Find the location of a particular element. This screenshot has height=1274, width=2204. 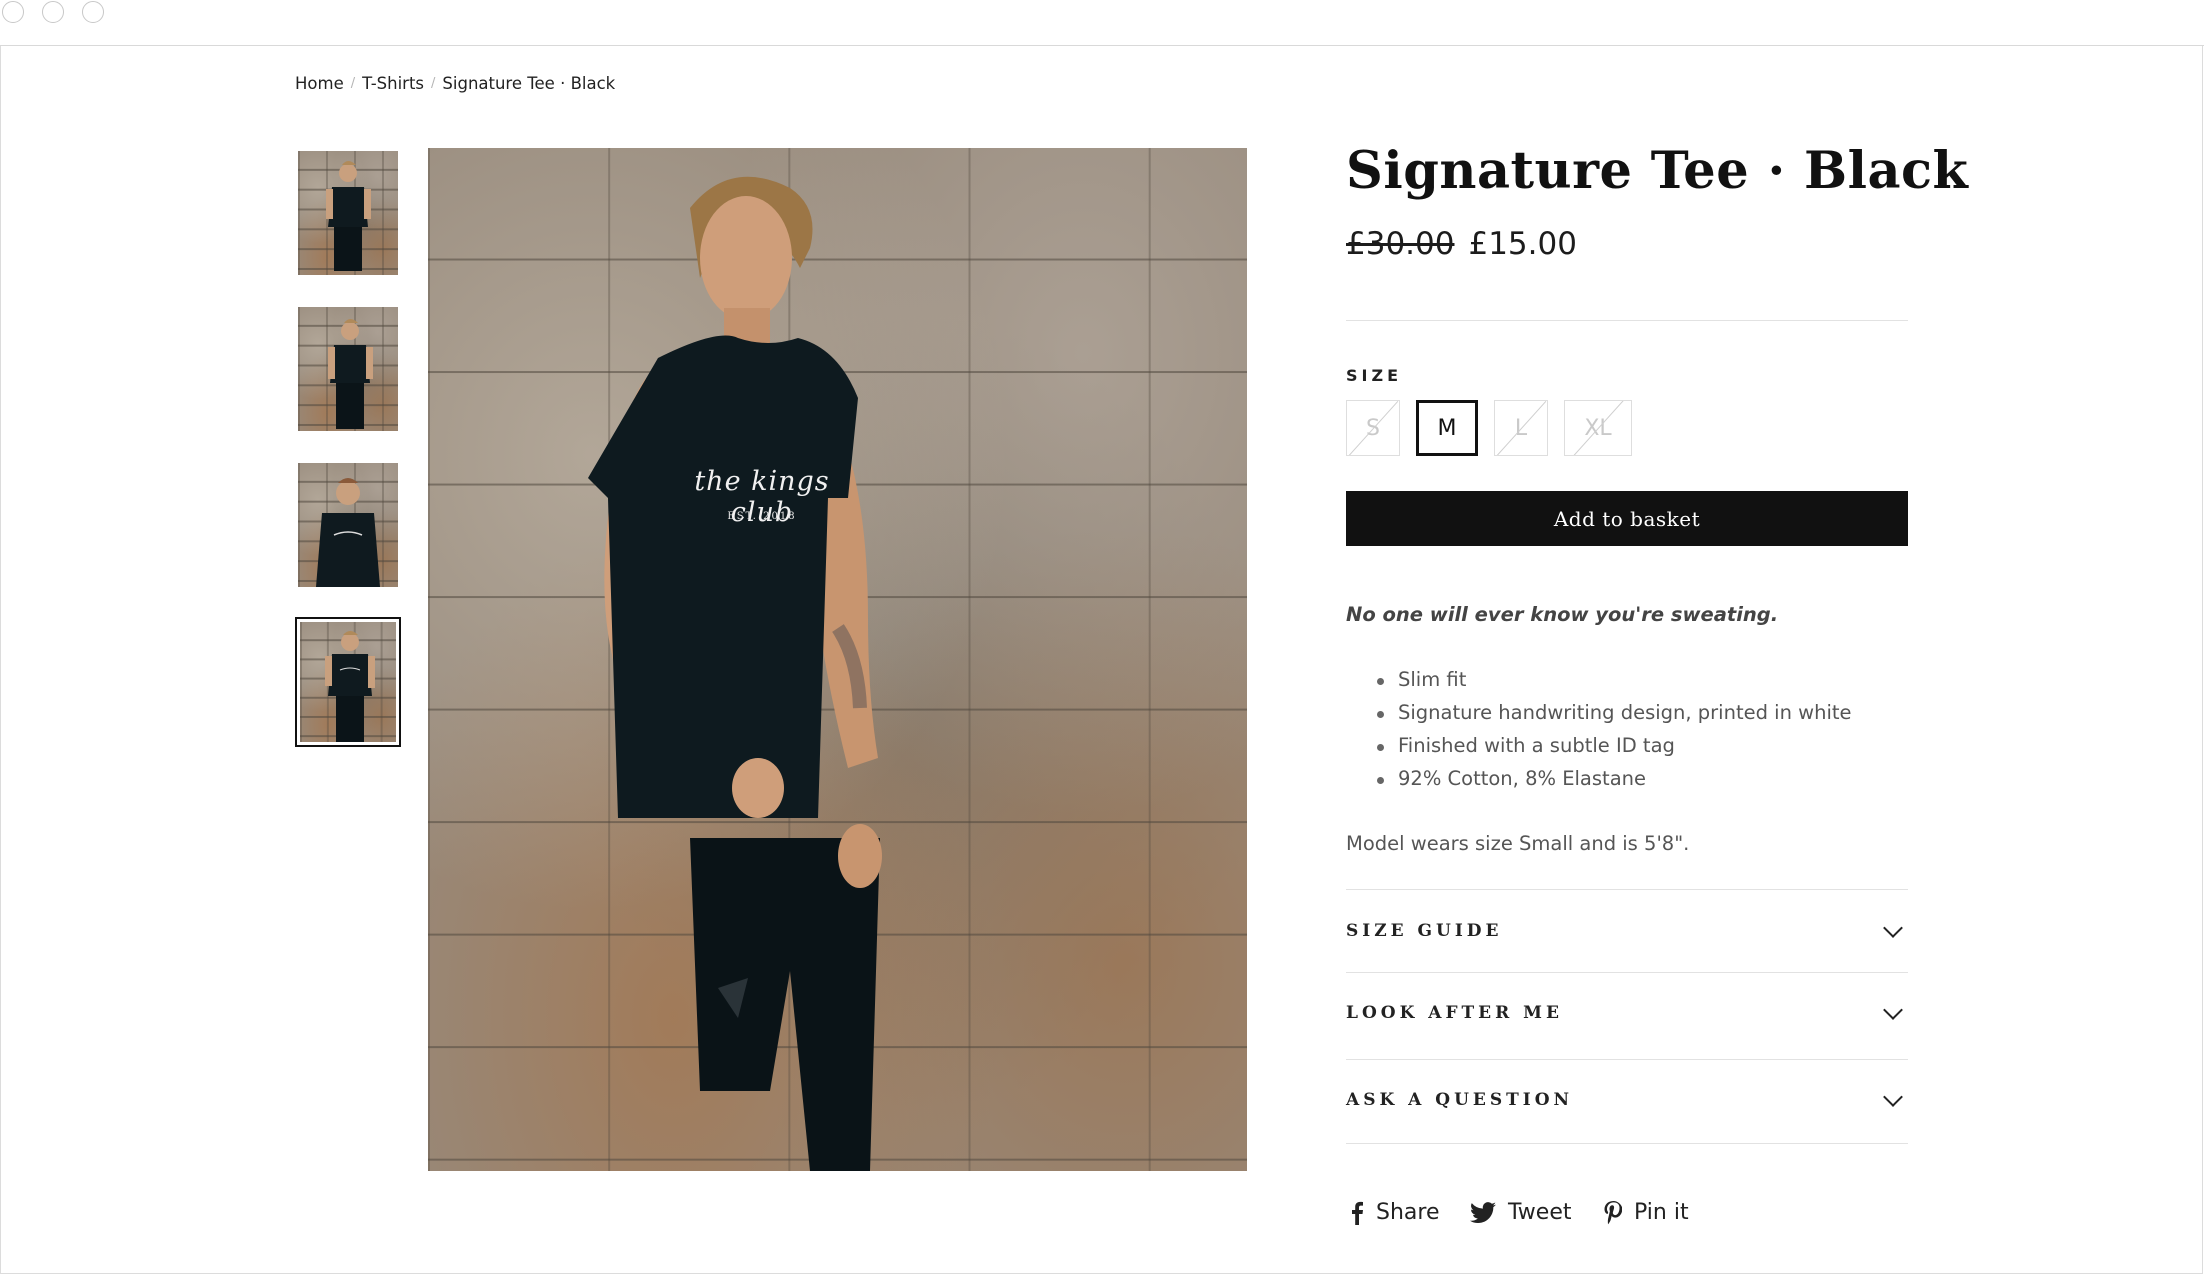

size-option-s: S is located at coordinates (1373, 428).